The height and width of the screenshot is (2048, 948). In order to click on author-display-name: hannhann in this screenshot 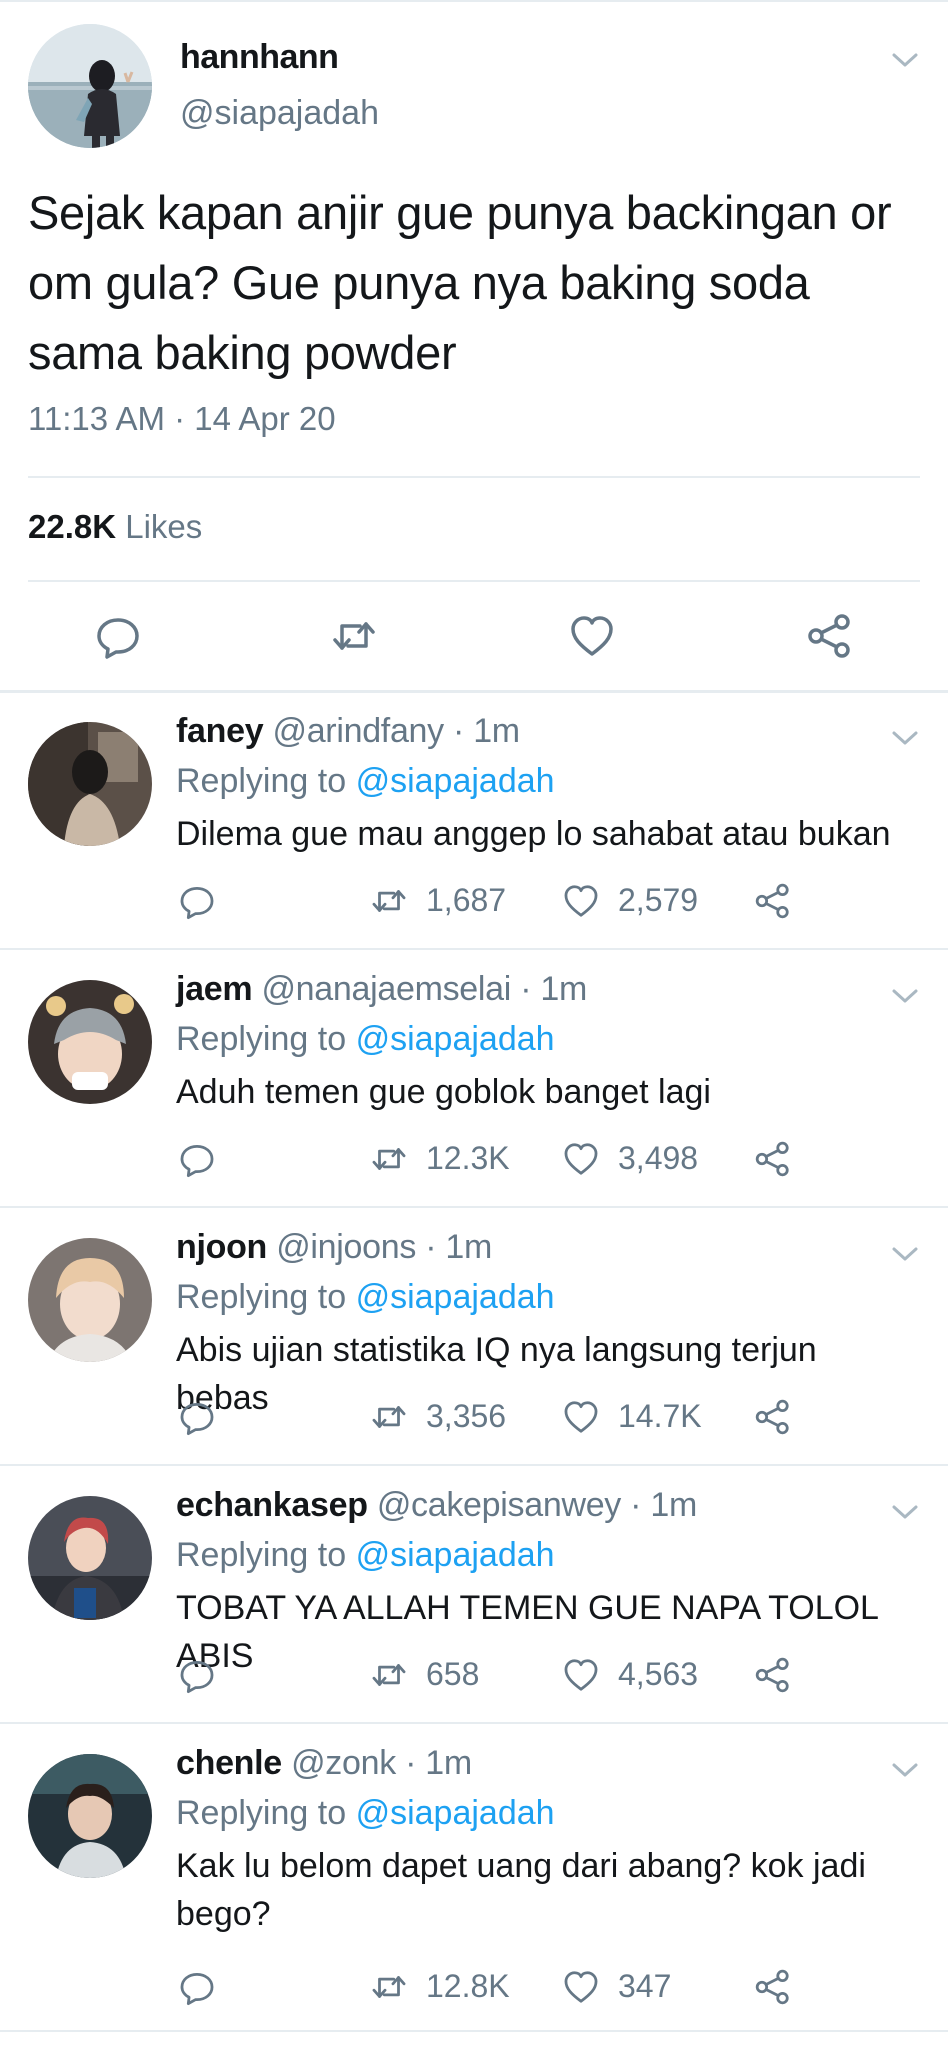, I will do `click(259, 57)`.